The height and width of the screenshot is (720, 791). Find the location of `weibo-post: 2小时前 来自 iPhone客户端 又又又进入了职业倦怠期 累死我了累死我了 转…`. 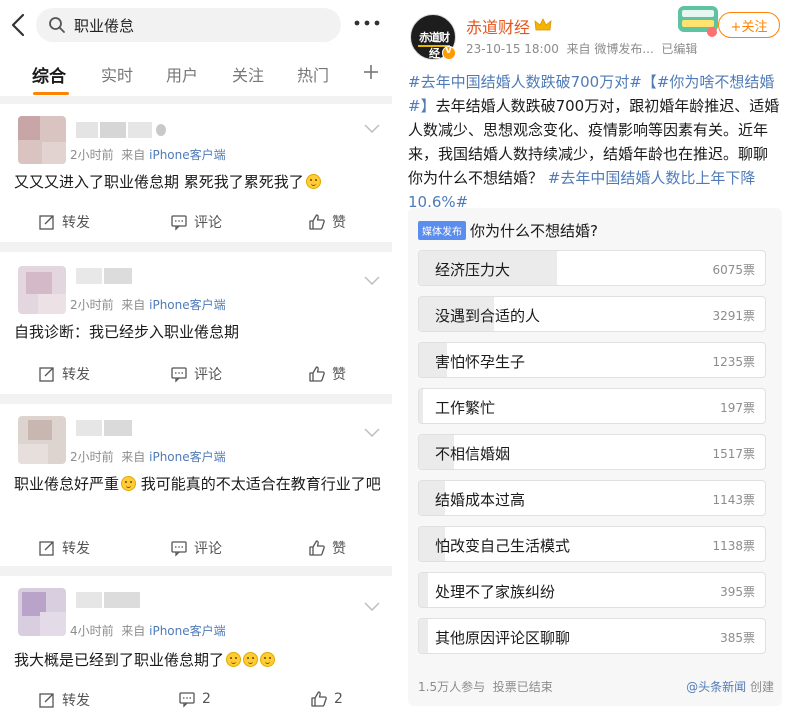

weibo-post: 2小时前 来自 iPhone客户端 又又又进入了职业倦怠期 累死我了累死我了 转… is located at coordinates (196, 173).